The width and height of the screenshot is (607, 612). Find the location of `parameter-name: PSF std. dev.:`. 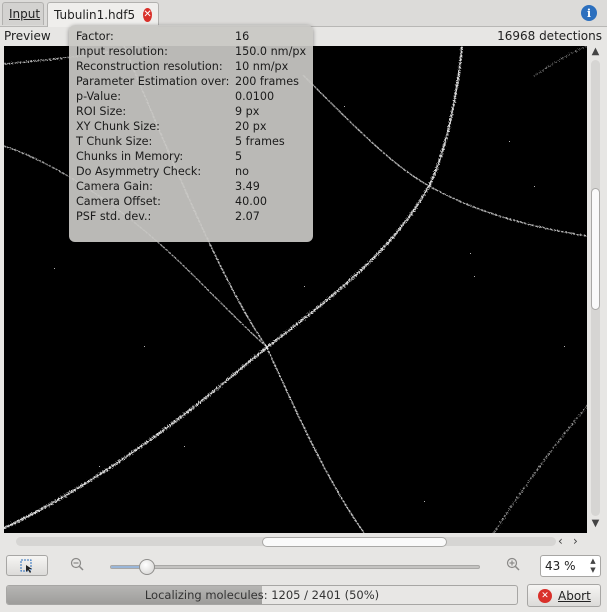

parameter-name: PSF std. dev.: is located at coordinates (114, 216).